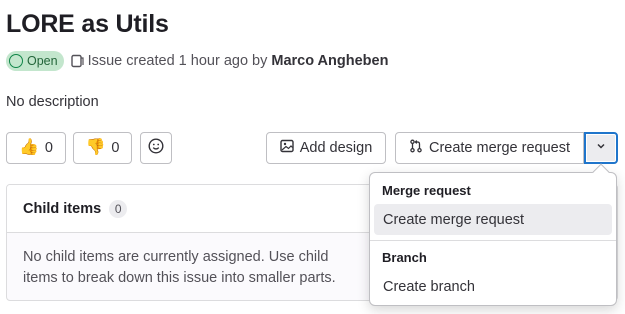 The image size is (625, 314). What do you see at coordinates (87, 24) in the screenshot?
I see `page-title: LORE as Utils` at bounding box center [87, 24].